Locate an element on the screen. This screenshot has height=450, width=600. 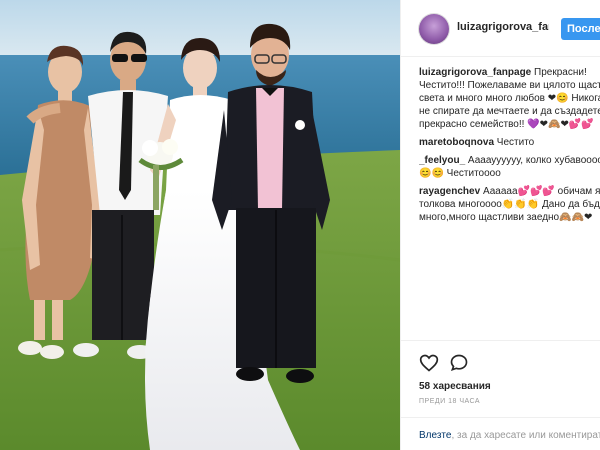
comment-text: много,много щастливи заедно🙈🙈❤ is located at coordinates (506, 217).